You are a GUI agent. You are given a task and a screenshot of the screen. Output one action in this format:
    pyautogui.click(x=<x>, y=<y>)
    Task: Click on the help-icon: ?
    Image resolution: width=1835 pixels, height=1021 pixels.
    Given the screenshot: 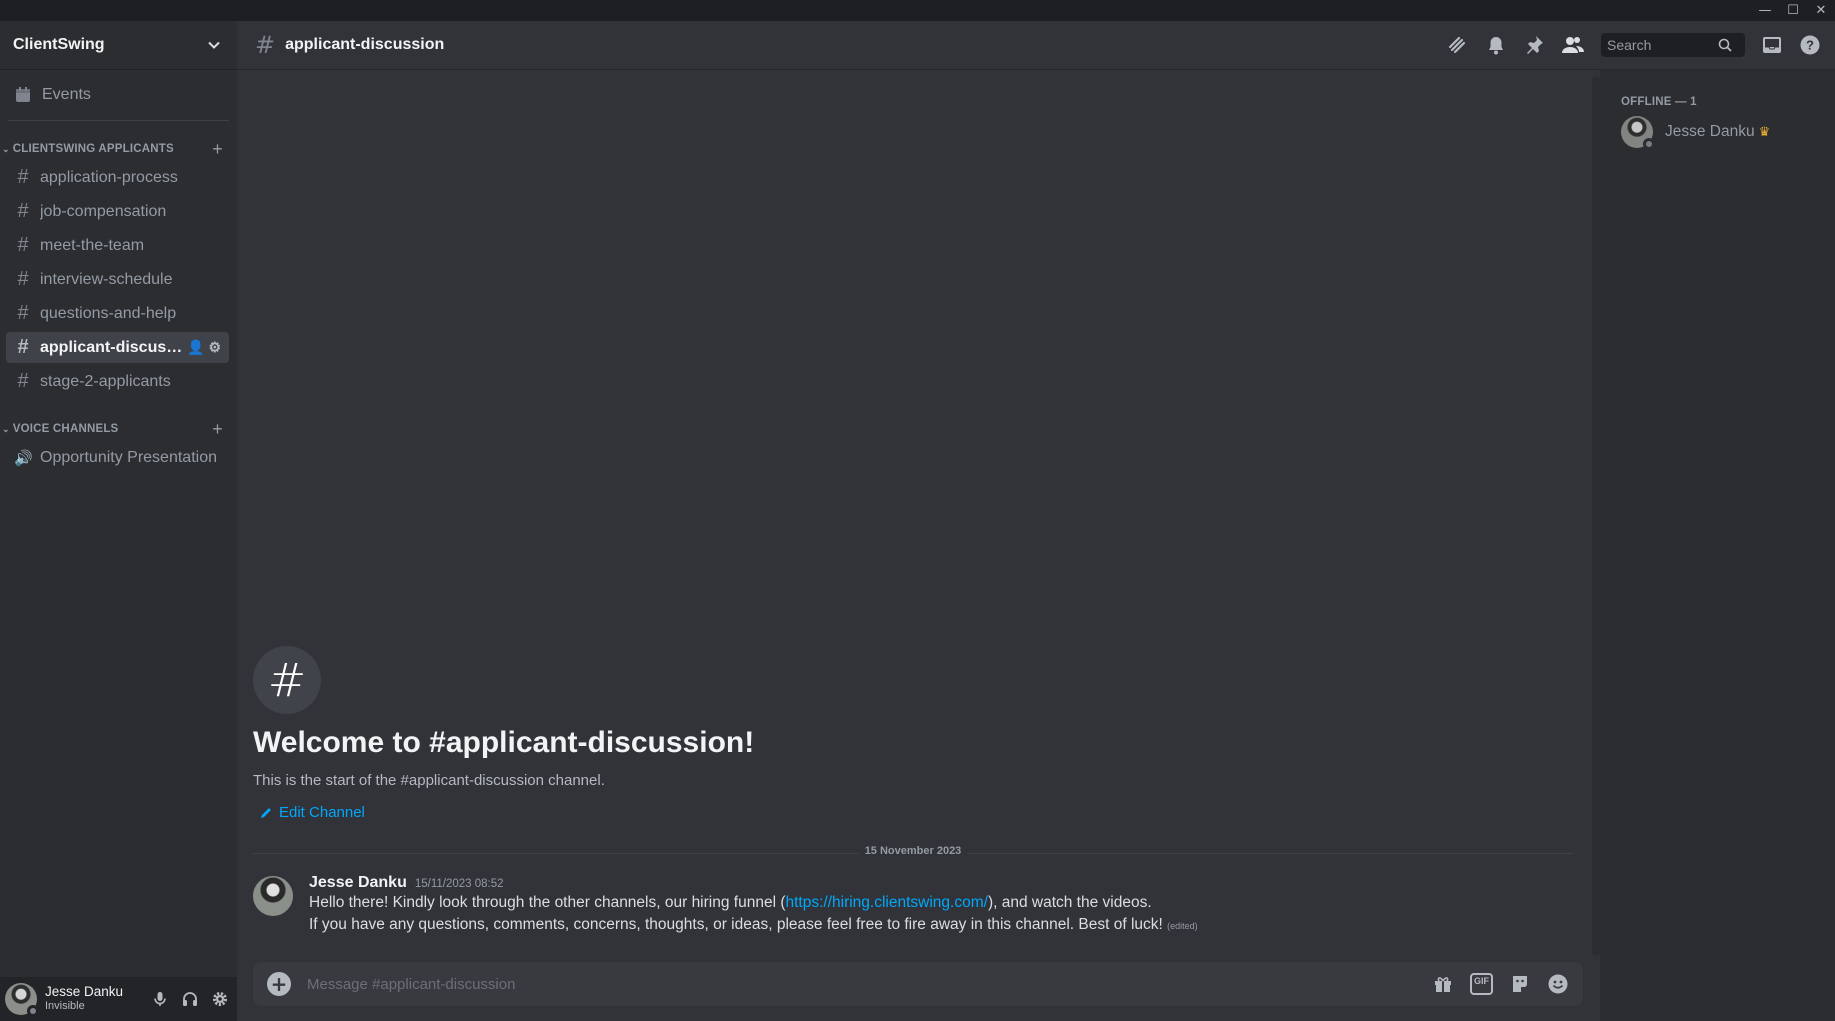 What is the action you would take?
    pyautogui.click(x=1810, y=45)
    